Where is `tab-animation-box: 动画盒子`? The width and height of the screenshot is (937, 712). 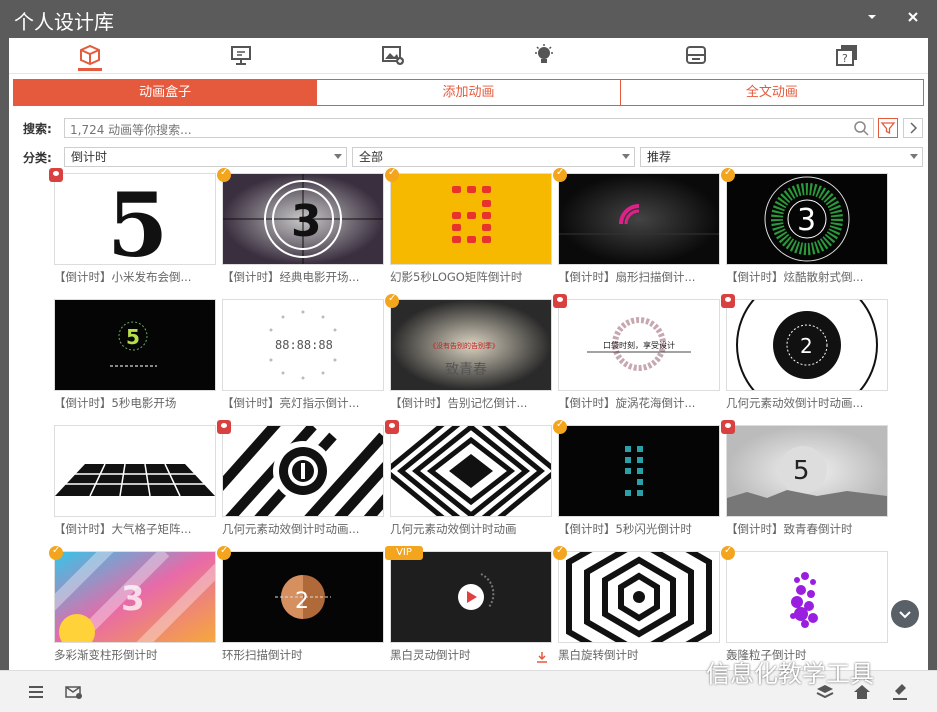 tab-animation-box: 动画盒子 is located at coordinates (166, 92).